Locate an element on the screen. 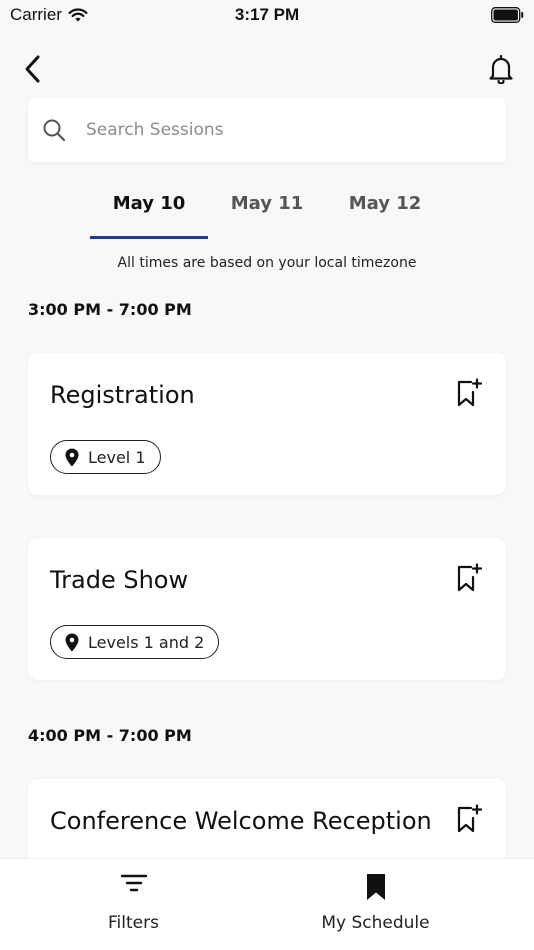  filters-label: Filters is located at coordinates (133, 923).